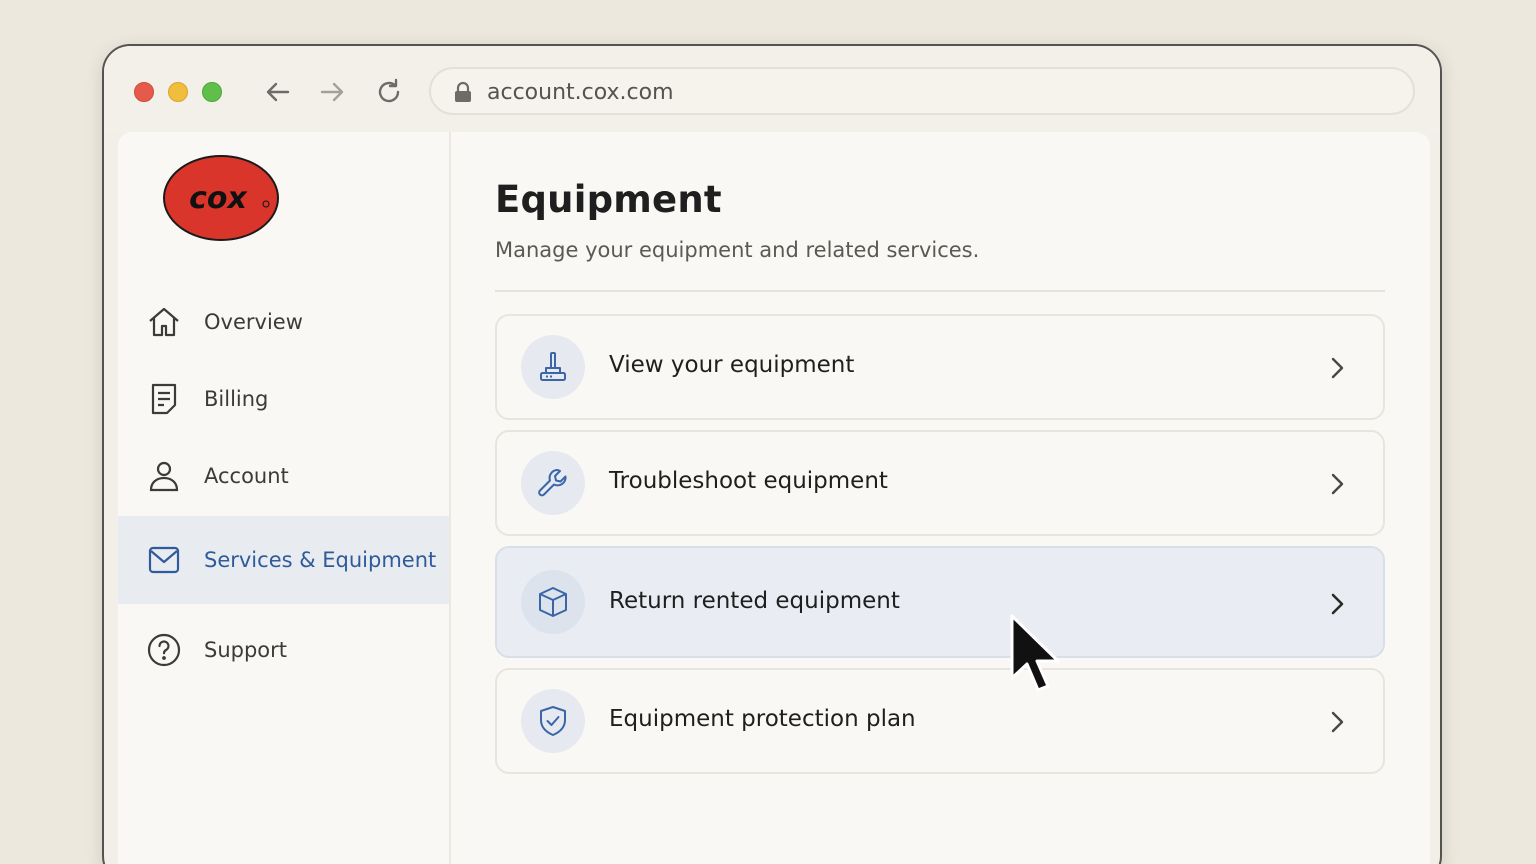 The image size is (1536, 864). What do you see at coordinates (463, 92) in the screenshot?
I see `lock-icon` at bounding box center [463, 92].